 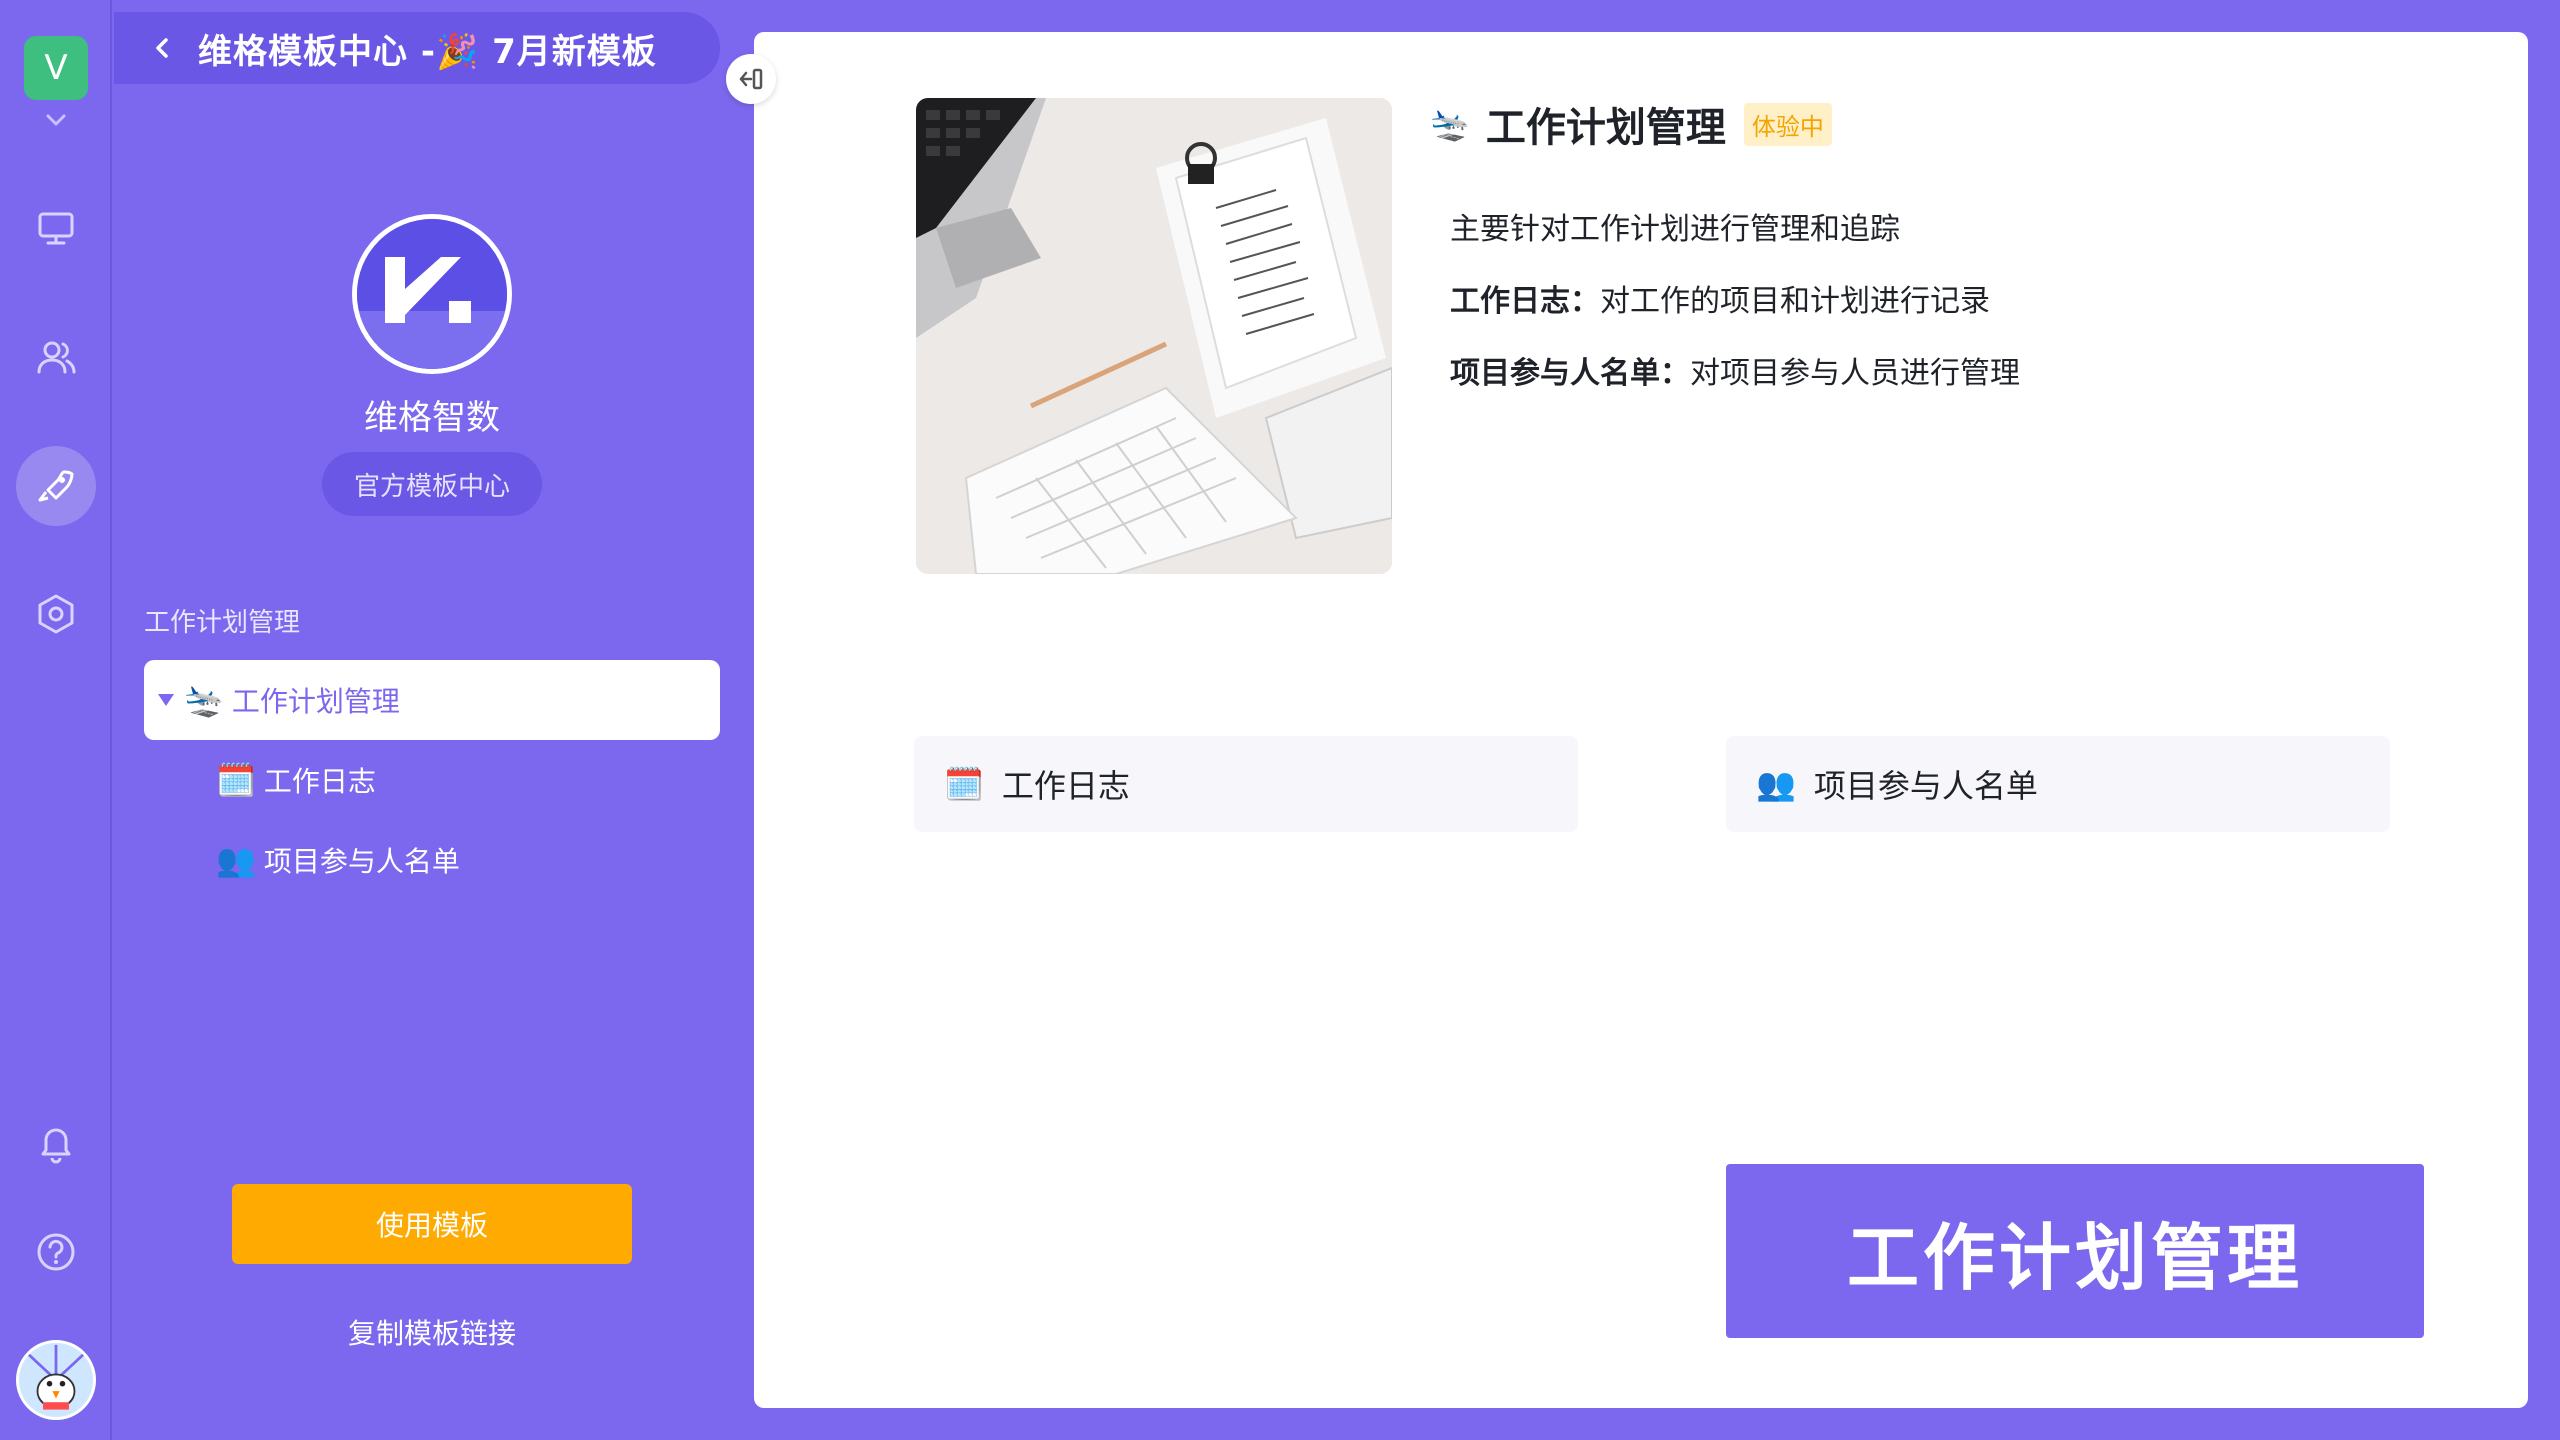 I want to click on bell-icon, so click(x=56, y=1142).